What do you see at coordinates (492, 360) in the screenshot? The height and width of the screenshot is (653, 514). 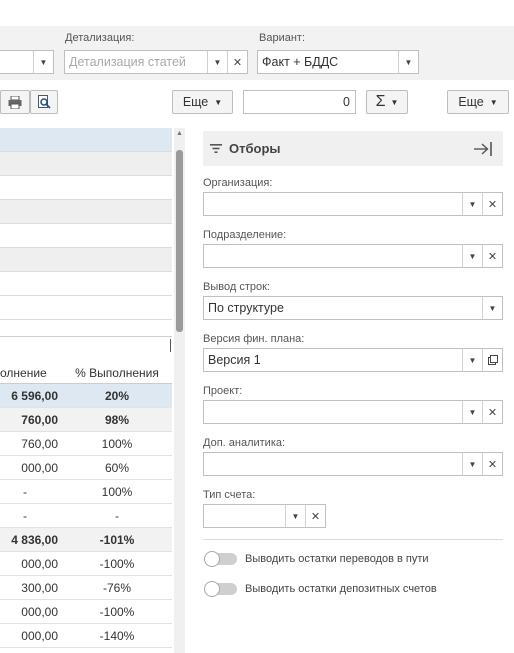 I see `open-icon` at bounding box center [492, 360].